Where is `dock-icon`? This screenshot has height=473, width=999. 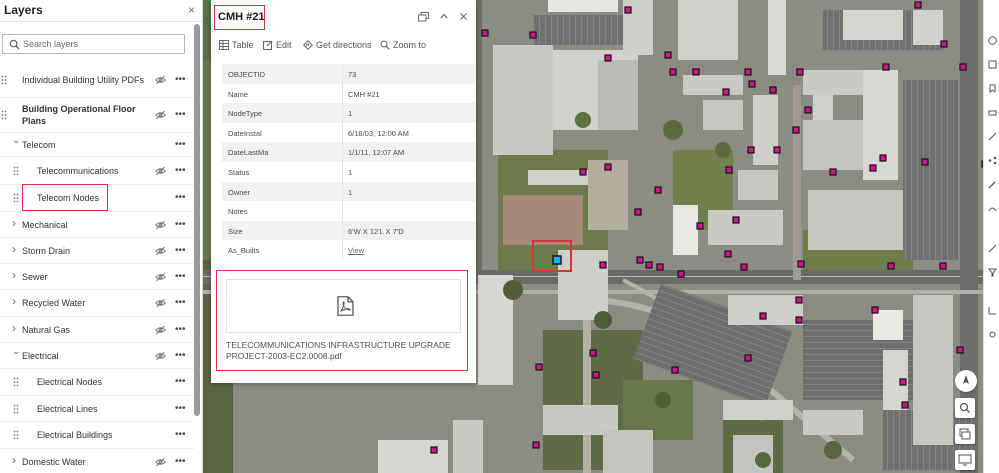 dock-icon is located at coordinates (423, 17).